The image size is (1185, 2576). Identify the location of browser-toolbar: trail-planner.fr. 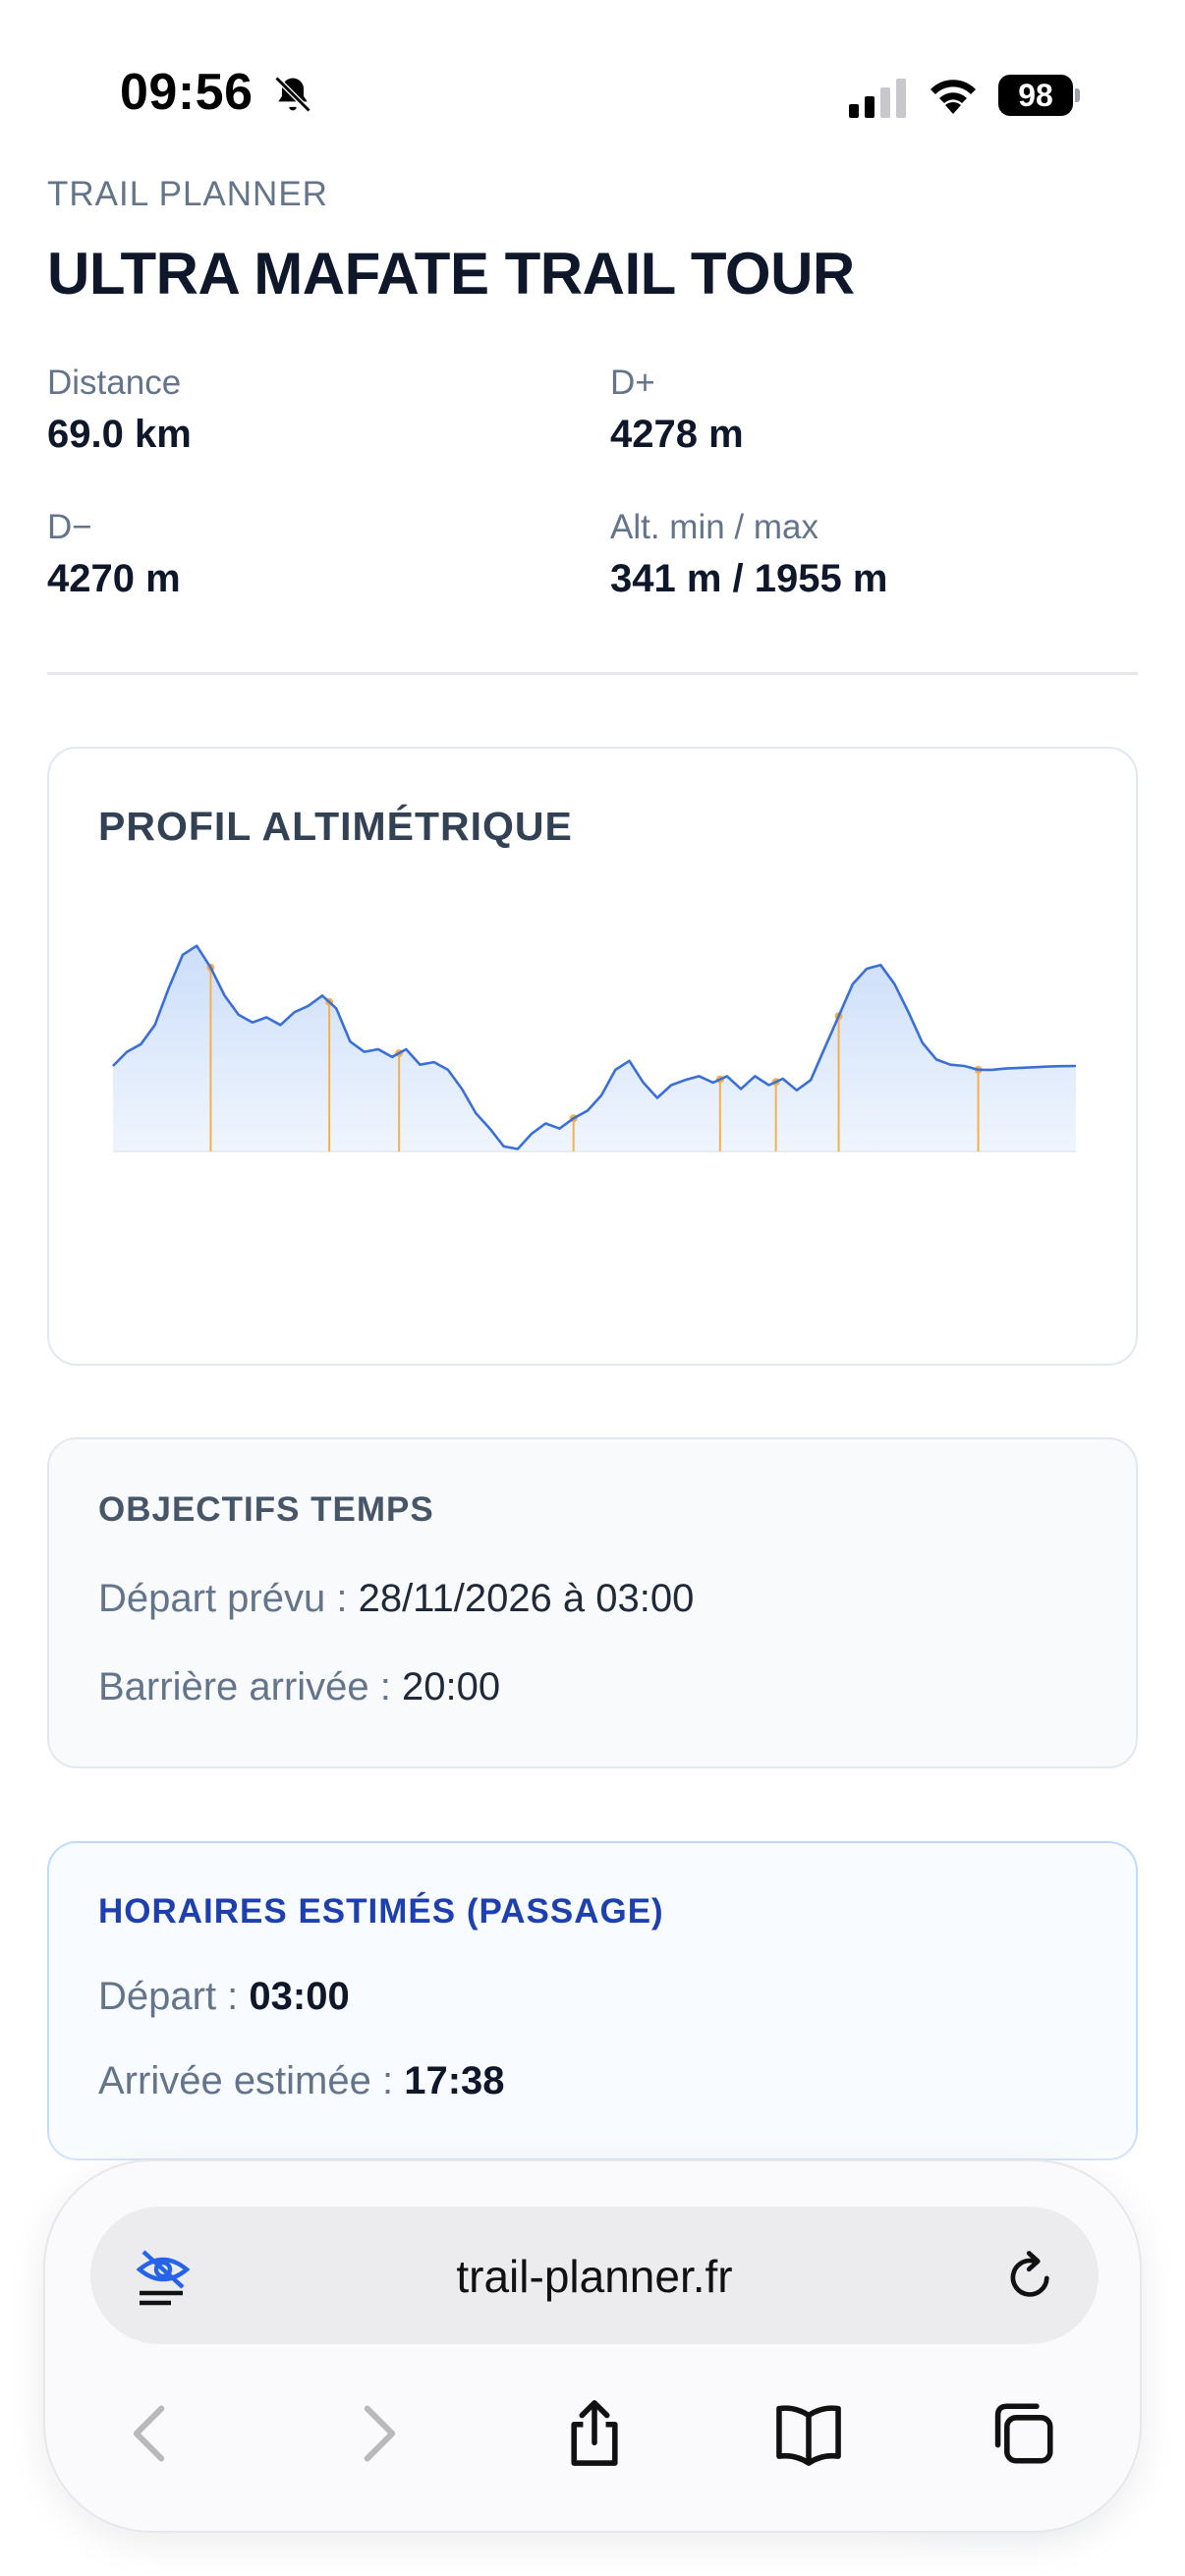
(592, 2346).